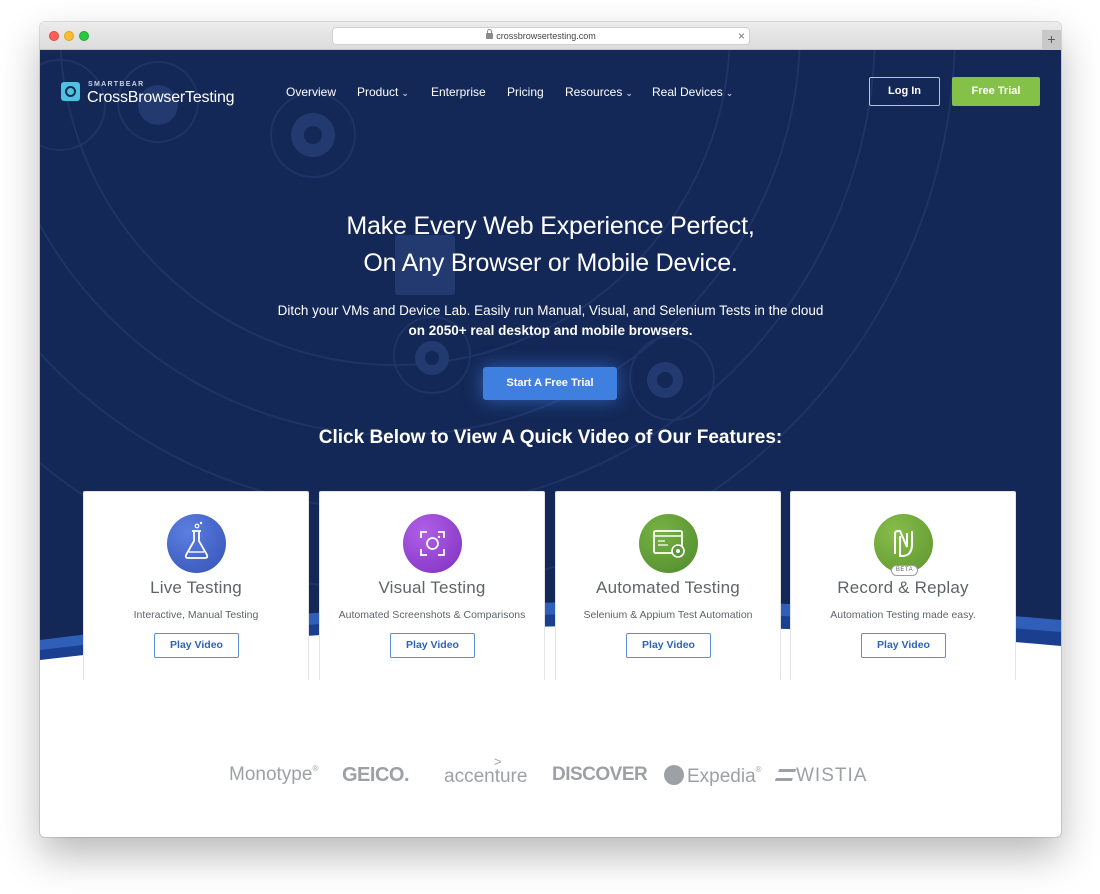 This screenshot has width=1100, height=894. Describe the element at coordinates (406, 775) in the screenshot. I see `client-mark: .` at that location.